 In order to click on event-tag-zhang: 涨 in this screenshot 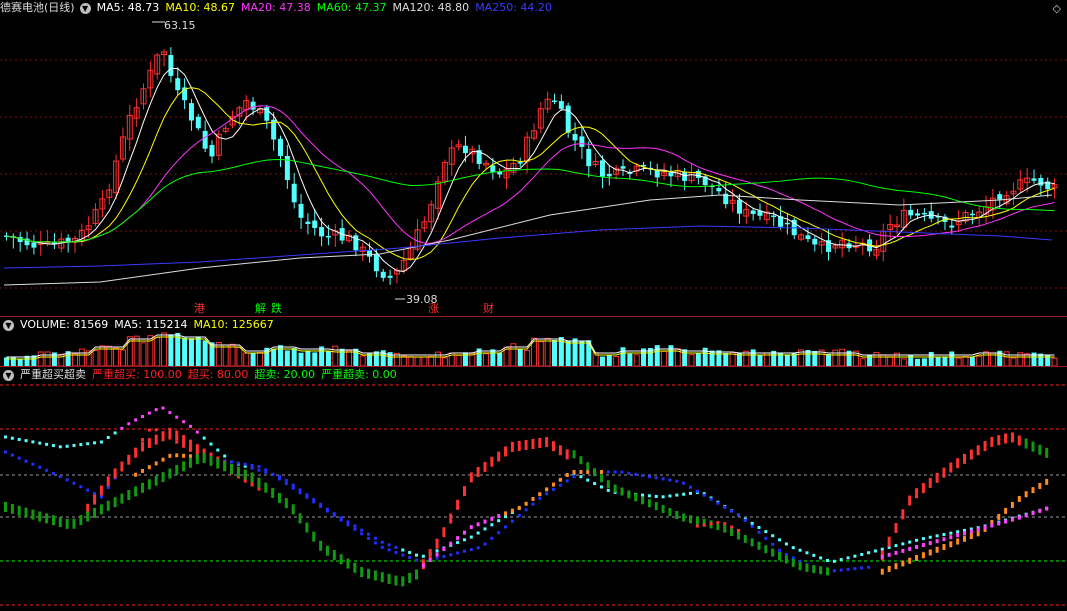, I will do `click(433, 309)`.